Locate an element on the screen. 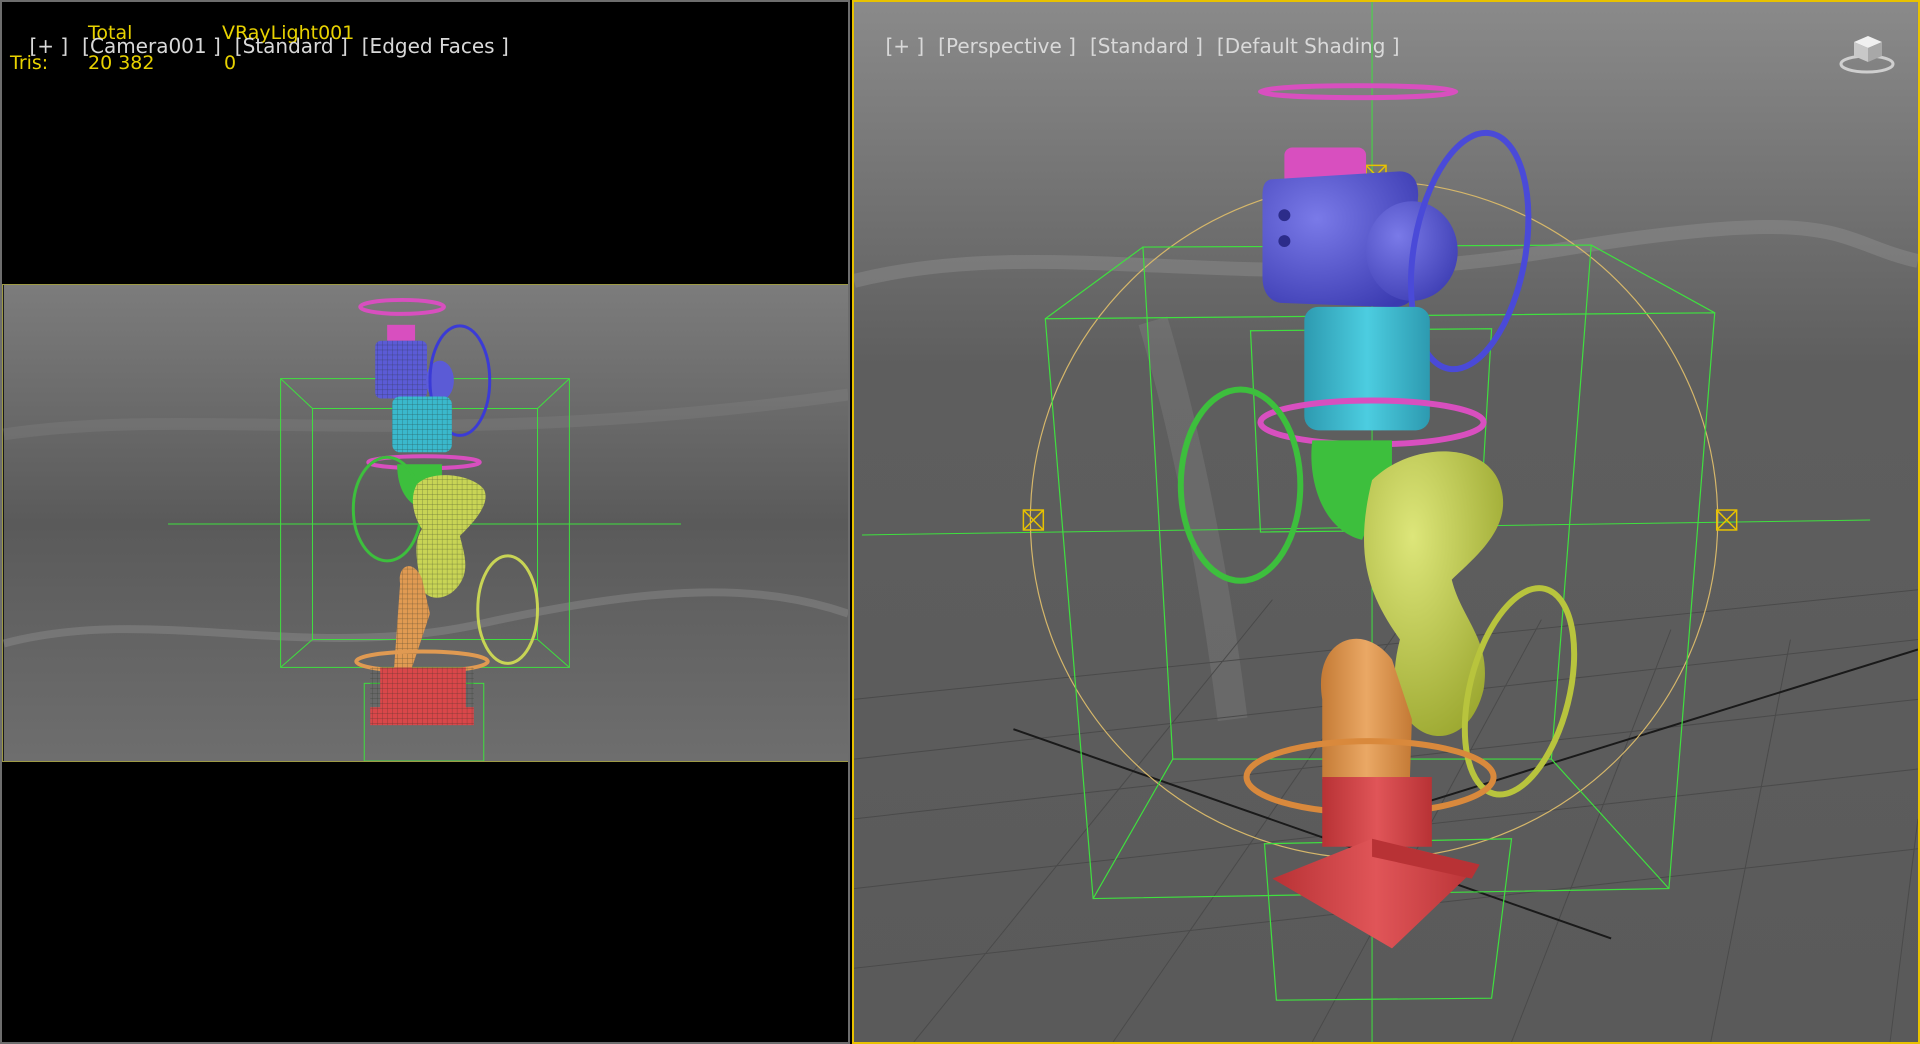  viewport-point-of-view-menu: [Camera001 ] is located at coordinates (151, 46).